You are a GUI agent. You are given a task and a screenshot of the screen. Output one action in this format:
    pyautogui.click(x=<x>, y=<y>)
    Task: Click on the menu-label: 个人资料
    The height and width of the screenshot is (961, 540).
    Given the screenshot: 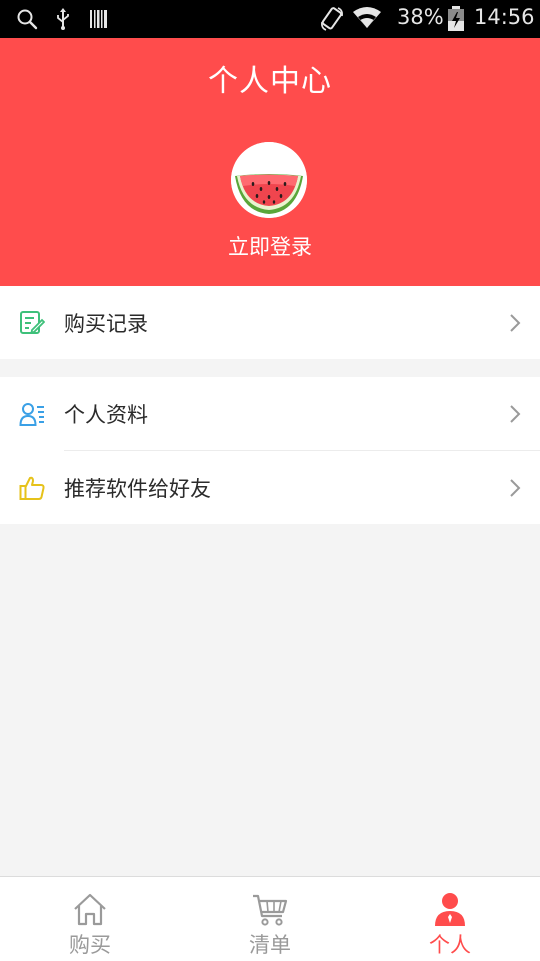 What is the action you would take?
    pyautogui.click(x=106, y=415)
    